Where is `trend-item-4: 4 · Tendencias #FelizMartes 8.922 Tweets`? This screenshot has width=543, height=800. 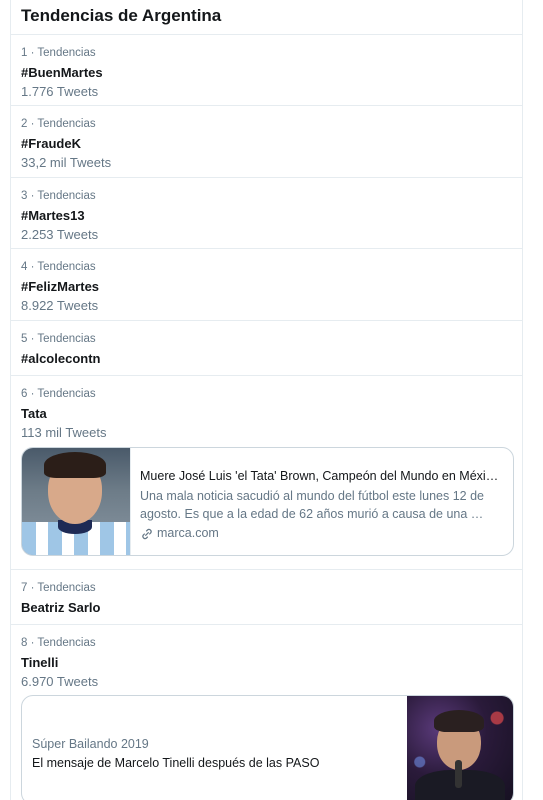 trend-item-4: 4 · Tendencias #FelizMartes 8.922 Tweets is located at coordinates (266, 285).